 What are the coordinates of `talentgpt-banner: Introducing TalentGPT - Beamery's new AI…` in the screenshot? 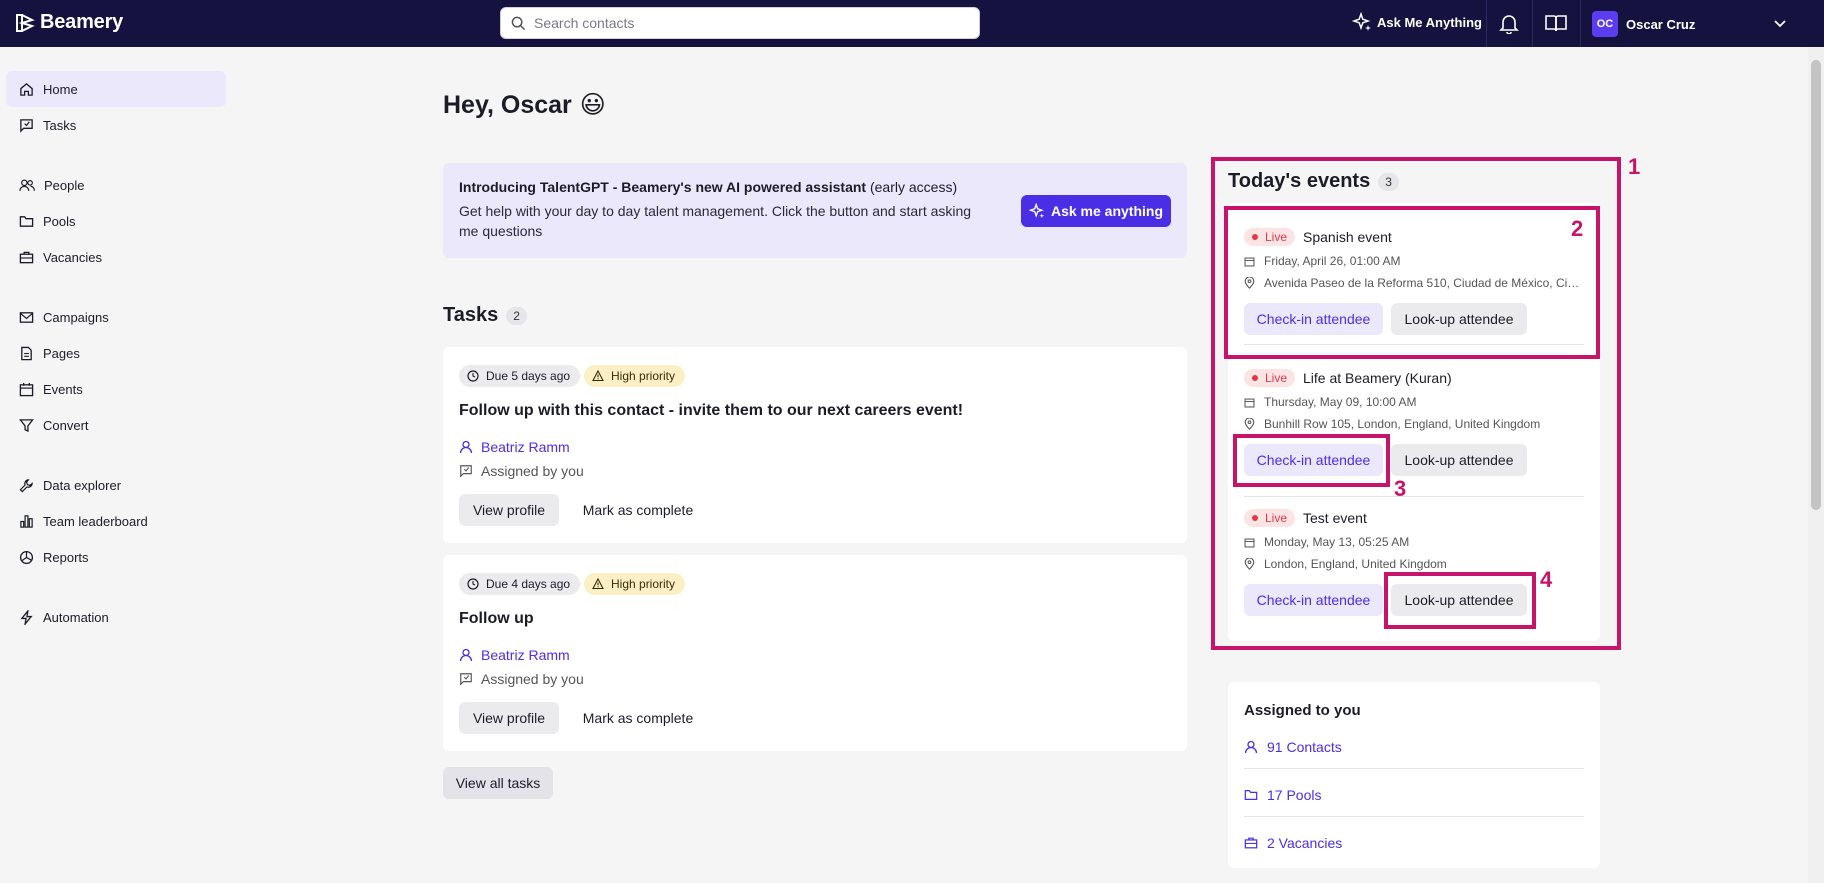 It's located at (815, 210).